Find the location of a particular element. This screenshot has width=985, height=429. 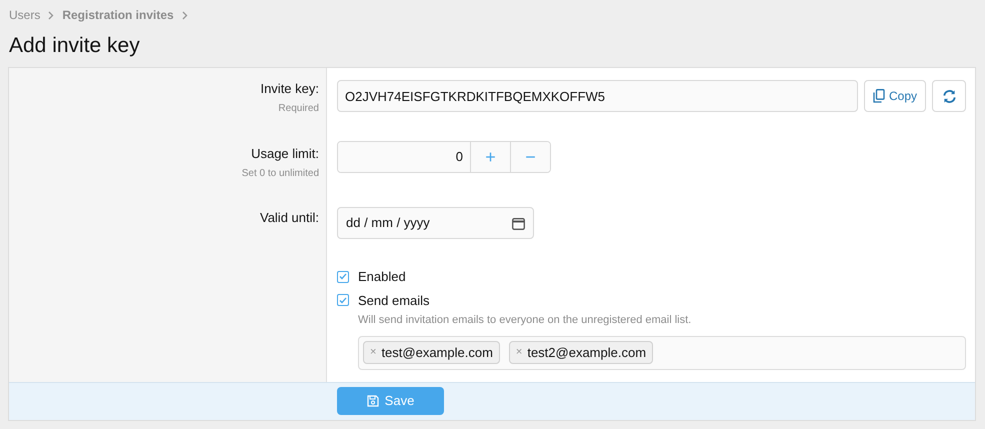

field-label: Invite key: is located at coordinates (289, 89).